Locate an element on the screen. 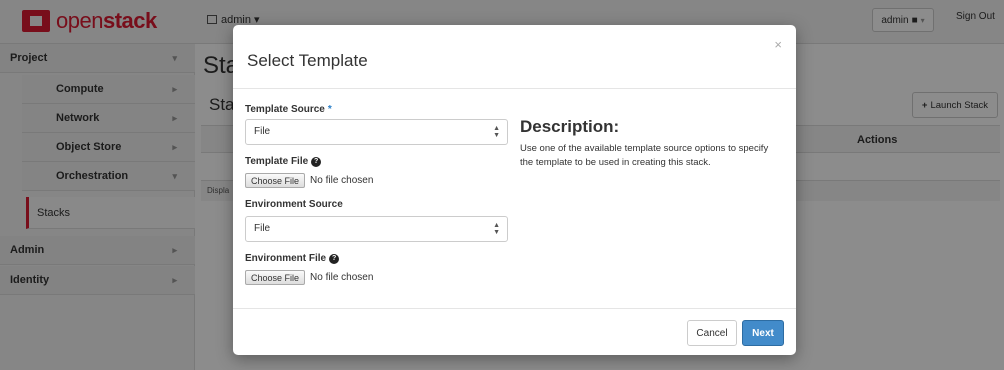 The height and width of the screenshot is (370, 1004). template-source-select: File ▲ ▼ is located at coordinates (376, 132).